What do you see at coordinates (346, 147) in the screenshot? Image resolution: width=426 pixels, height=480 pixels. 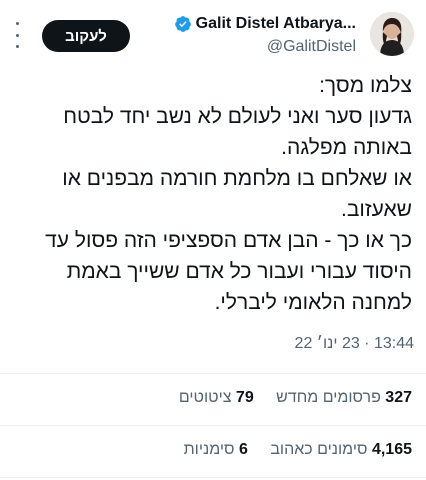 I see `tweet-line: באותה מפלגה.` at bounding box center [346, 147].